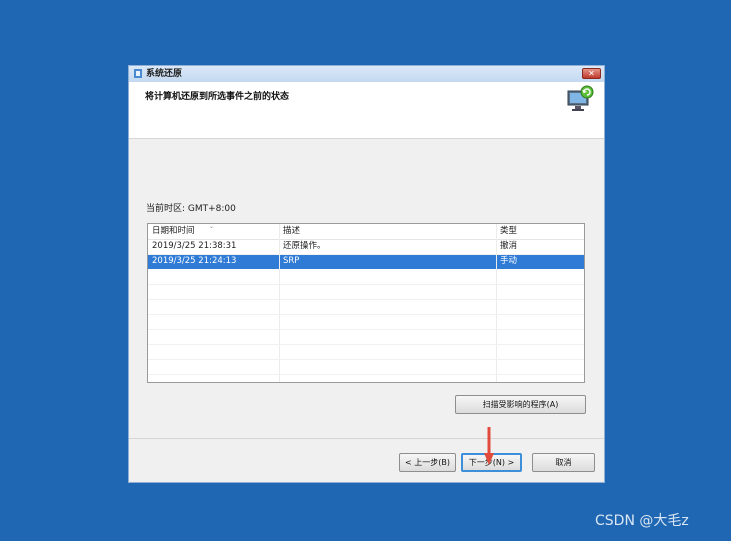 The width and height of the screenshot is (731, 541). Describe the element at coordinates (427, 462) in the screenshot. I see `back-button: < 上一步(B)` at that location.